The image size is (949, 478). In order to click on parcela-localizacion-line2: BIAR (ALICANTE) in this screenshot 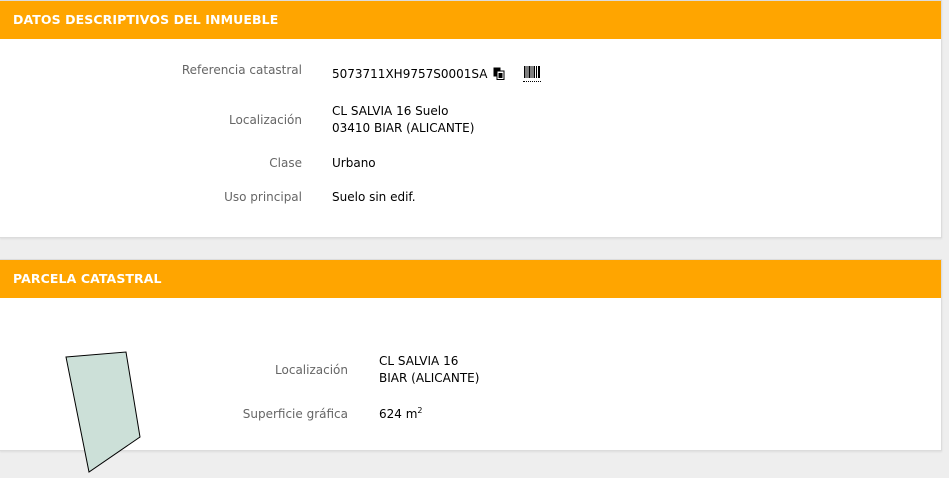, I will do `click(429, 378)`.